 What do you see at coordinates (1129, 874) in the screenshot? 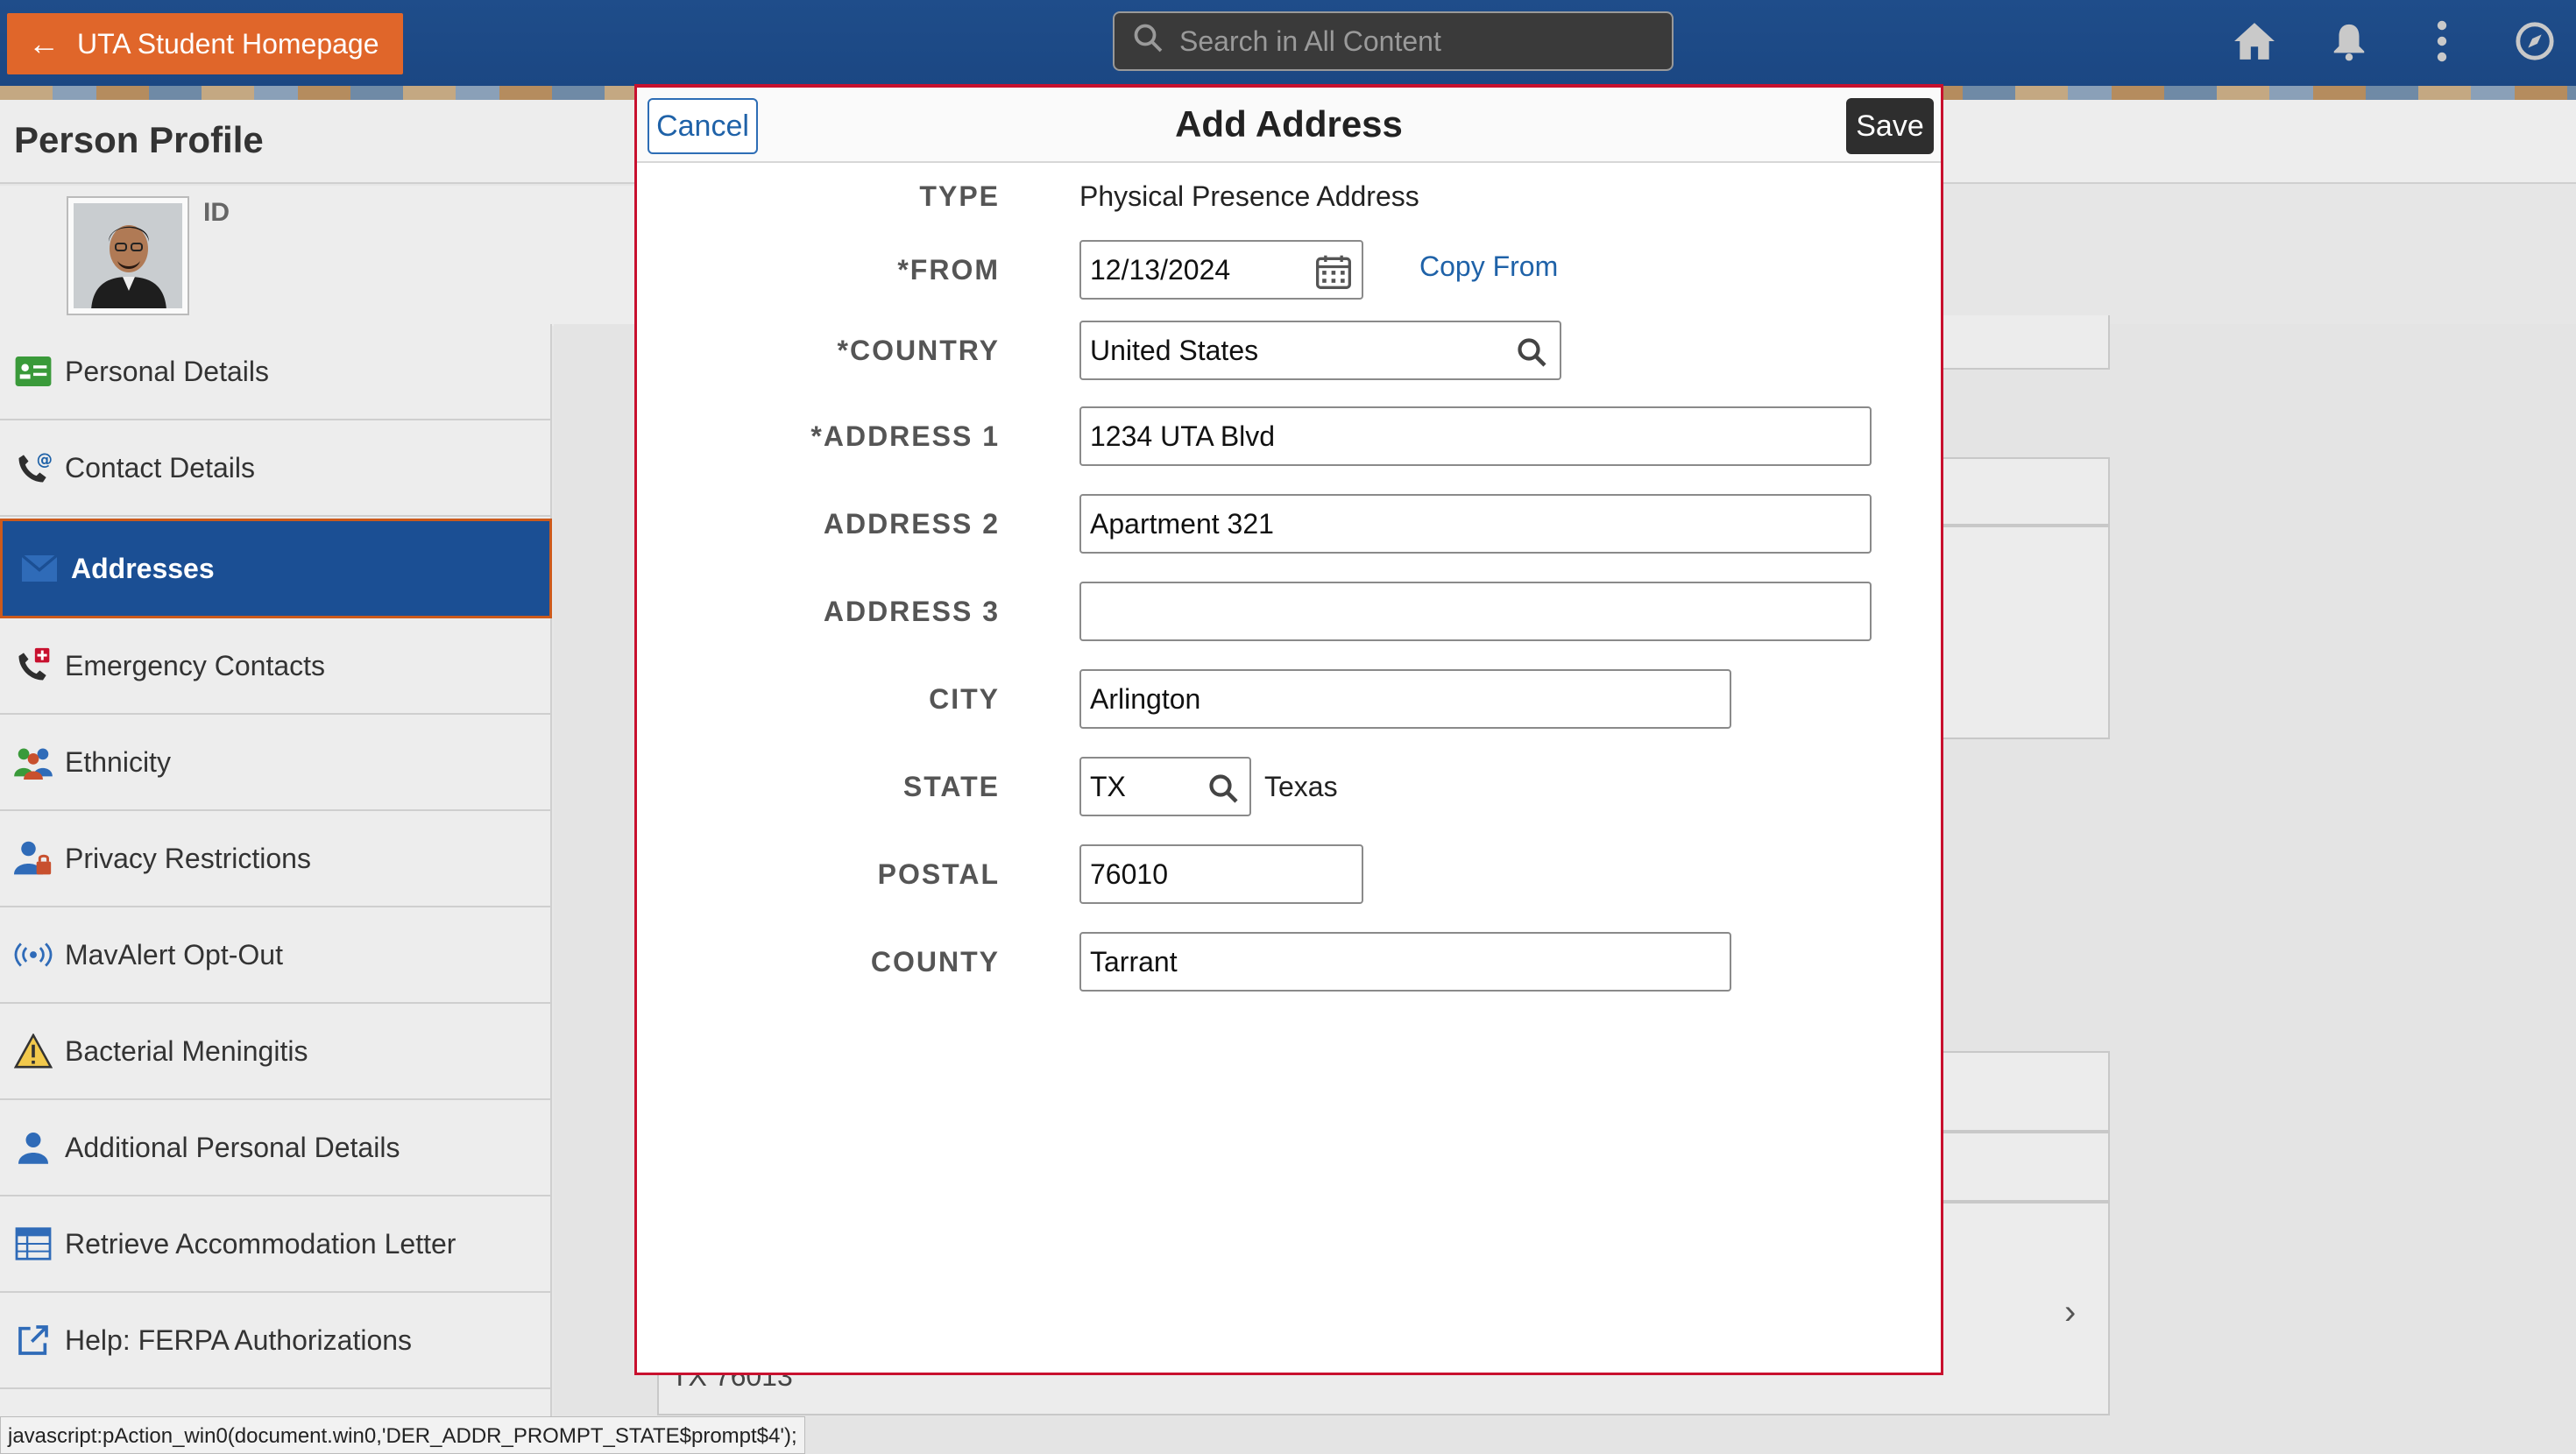
I see `postal-value: 76010` at bounding box center [1129, 874].